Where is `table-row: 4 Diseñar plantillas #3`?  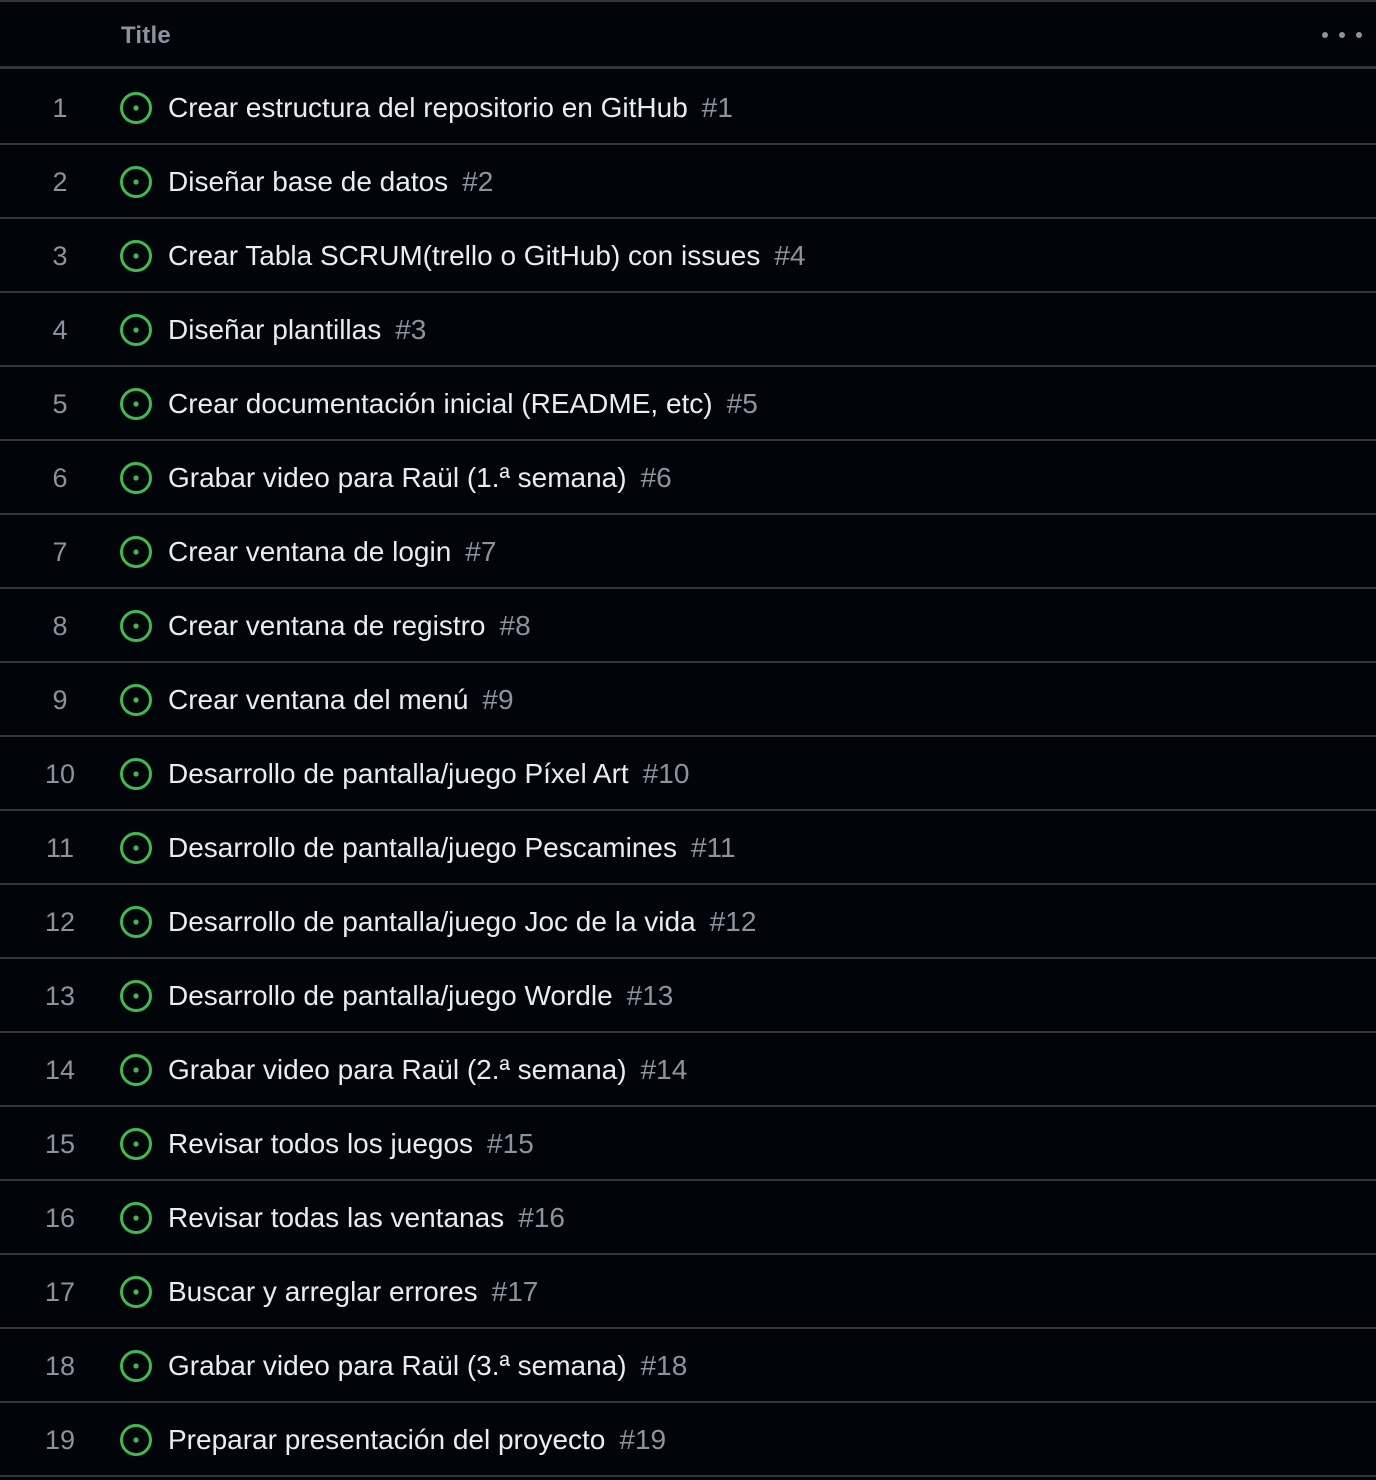
table-row: 4 Diseñar plantillas #3 is located at coordinates (688, 330).